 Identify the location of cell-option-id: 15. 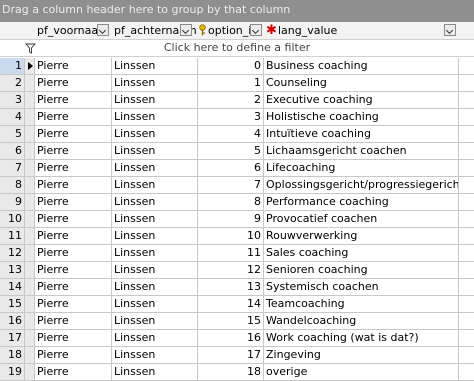
(231, 321).